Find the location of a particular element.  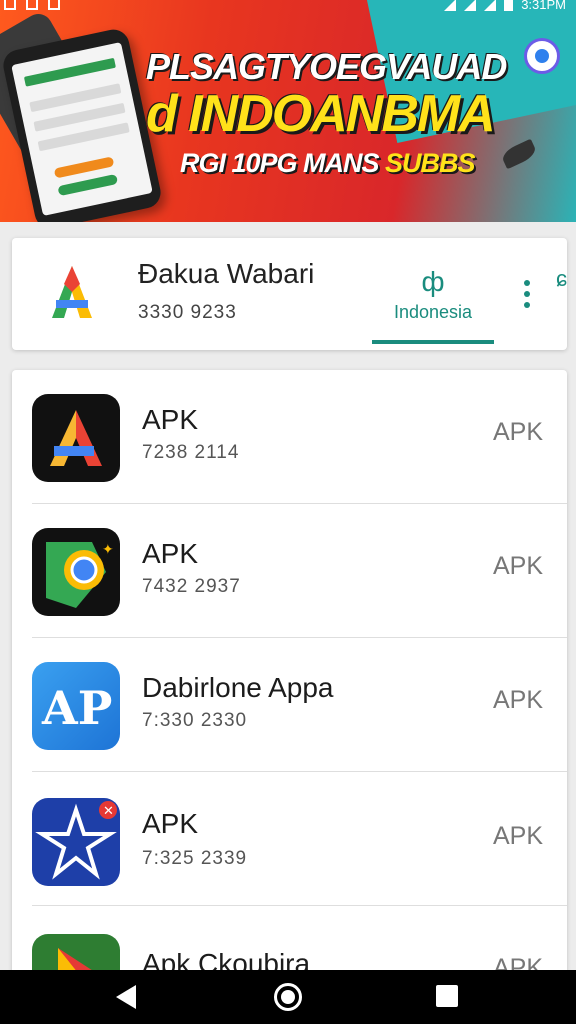

notification-icon is located at coordinates (10, 5).